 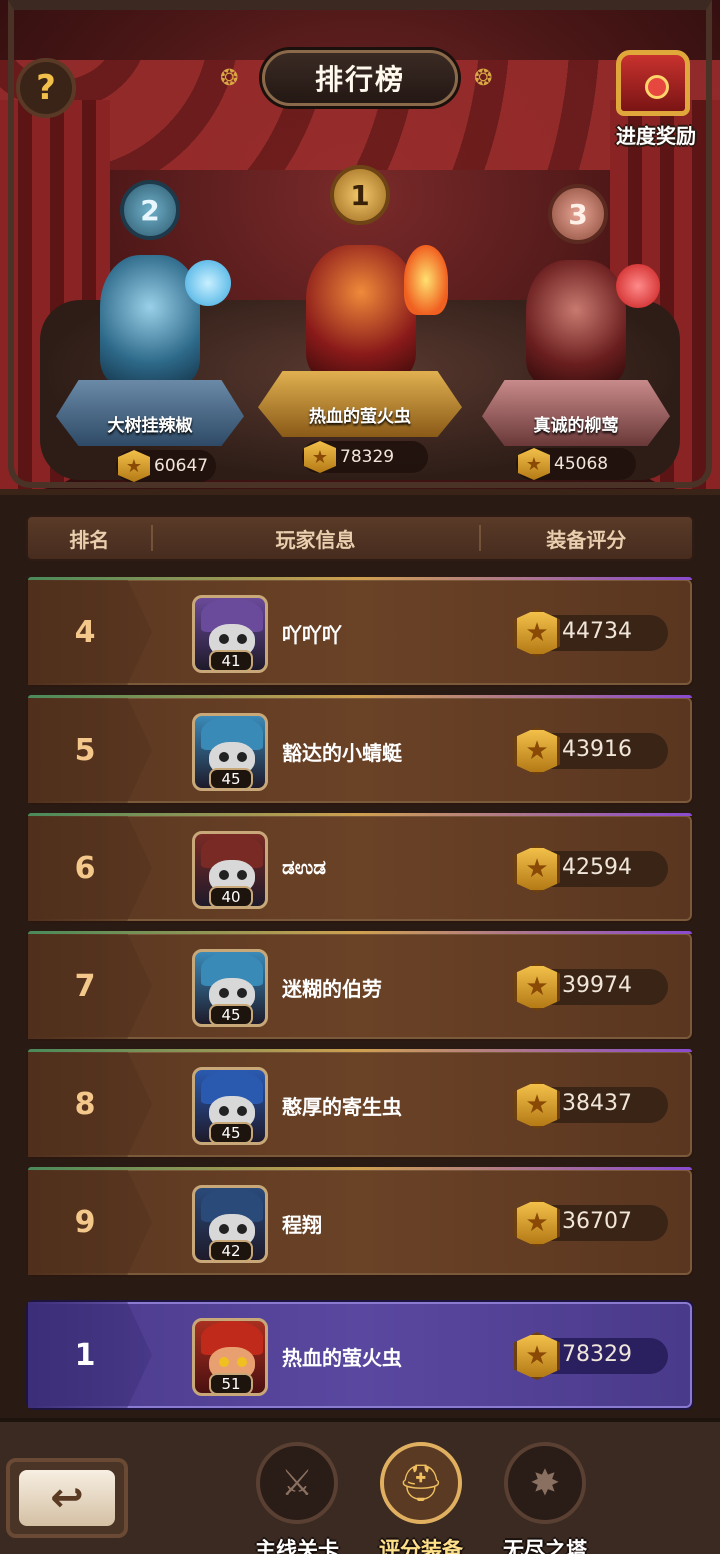 I want to click on back-button: ↩, so click(x=67, y=1498).